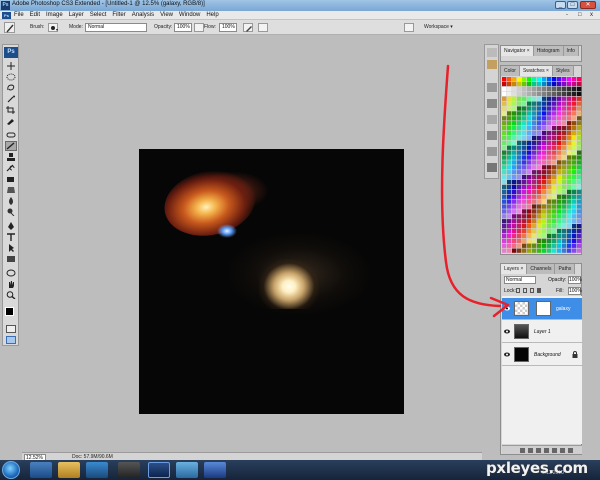 This screenshot has height=480, width=600. What do you see at coordinates (492, 119) in the screenshot?
I see `clone-source-icon` at bounding box center [492, 119].